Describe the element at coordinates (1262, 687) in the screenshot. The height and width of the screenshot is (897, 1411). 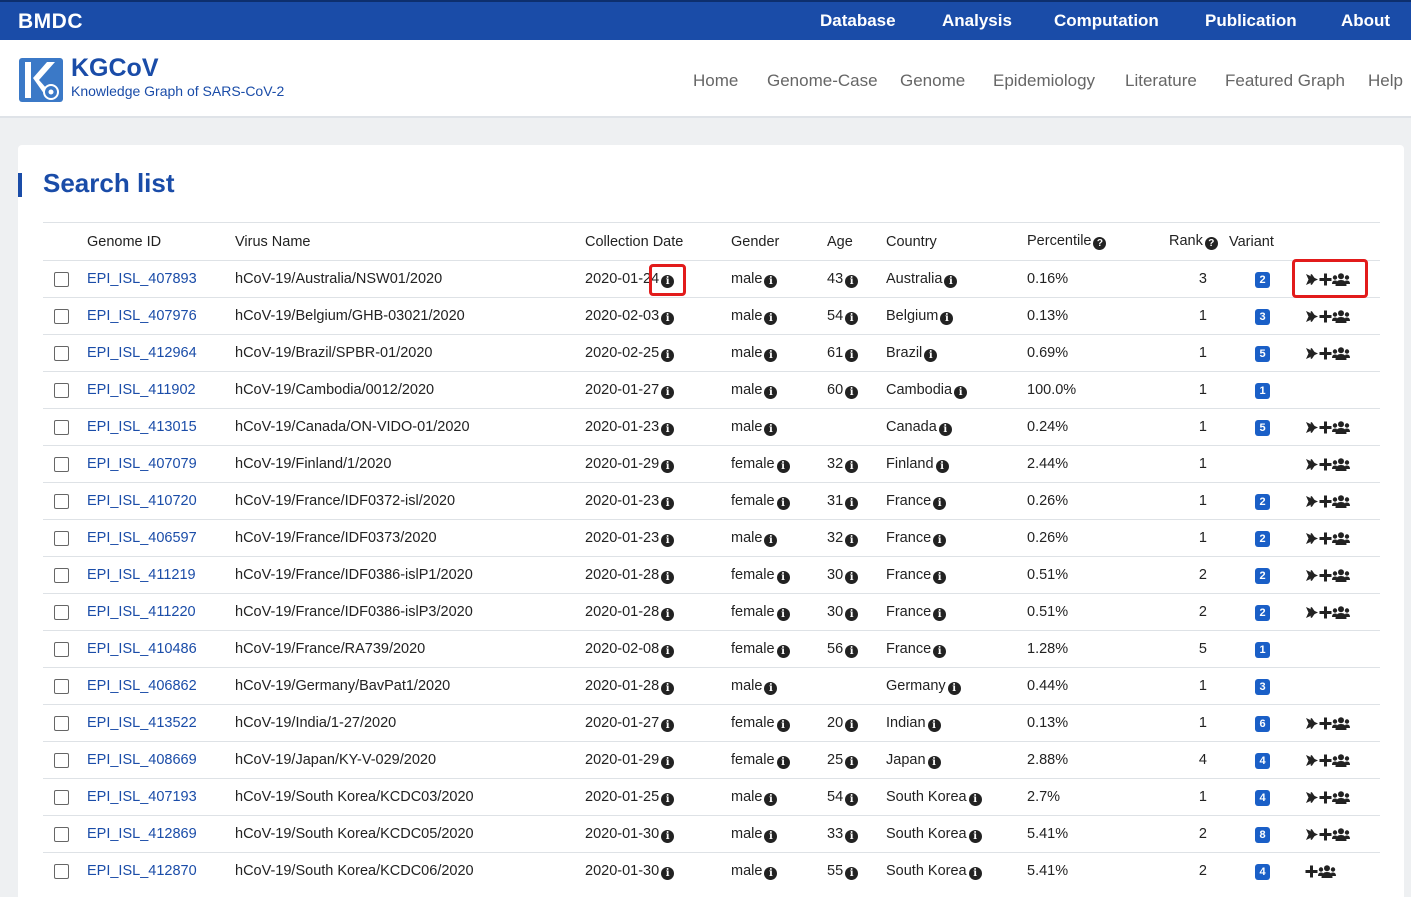
I see `variant-badge: 3` at that location.